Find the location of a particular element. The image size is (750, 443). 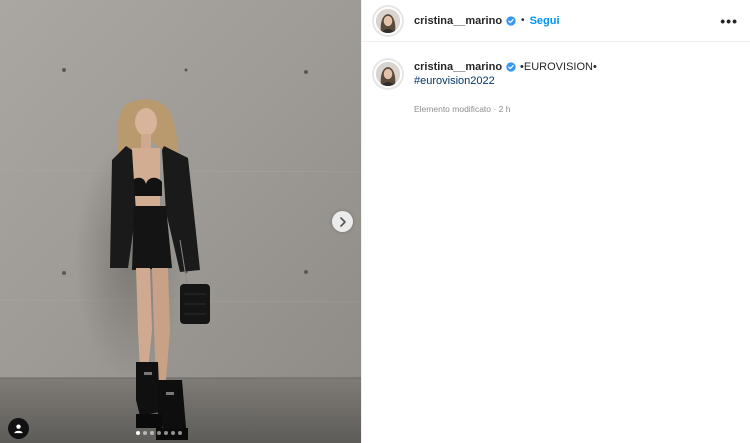

chevron-right-icon is located at coordinates (342, 221).